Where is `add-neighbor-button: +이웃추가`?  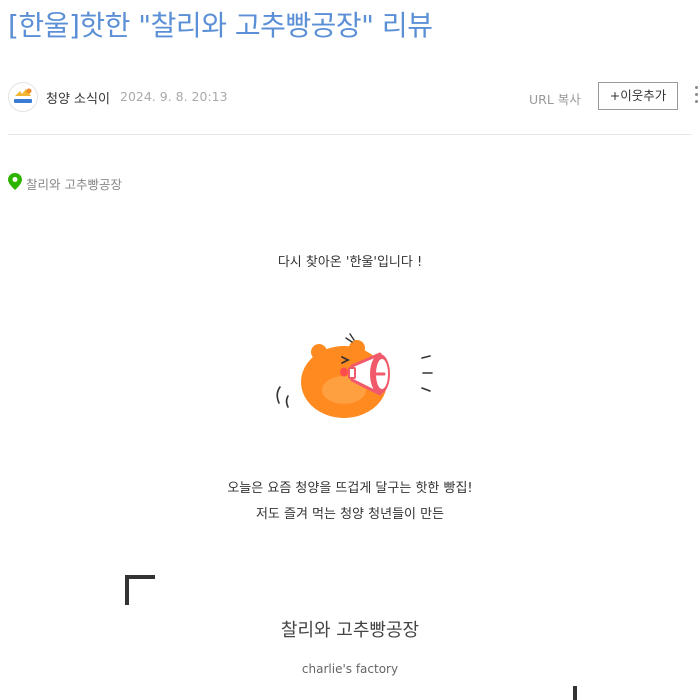
add-neighbor-button: +이웃추가 is located at coordinates (638, 96).